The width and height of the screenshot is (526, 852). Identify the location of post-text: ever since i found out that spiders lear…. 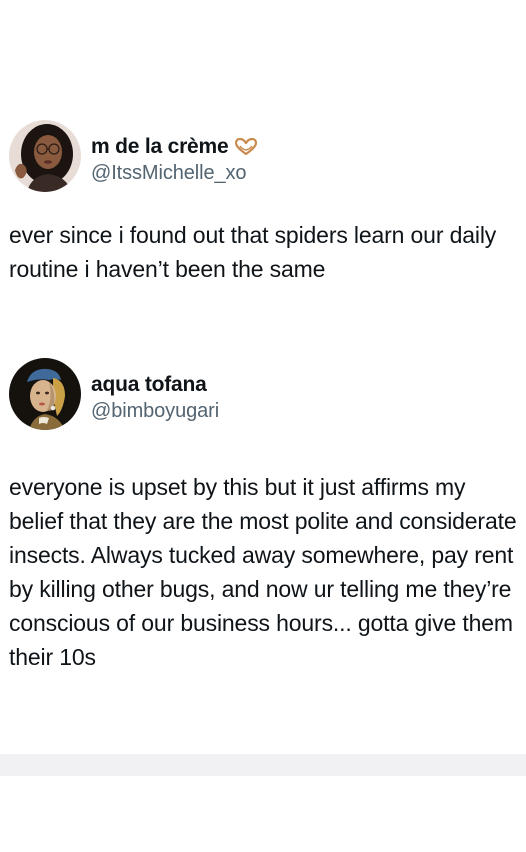
(253, 252).